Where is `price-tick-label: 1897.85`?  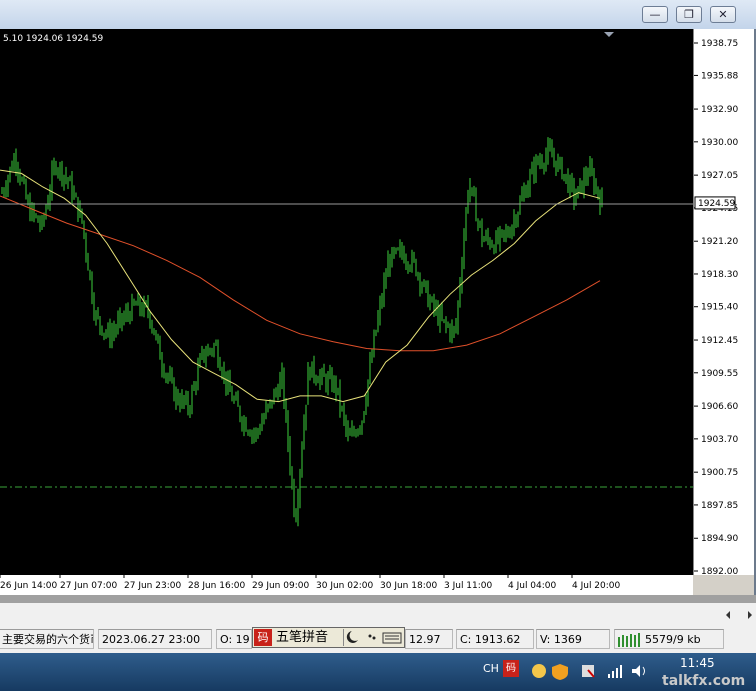 price-tick-label: 1897.85 is located at coordinates (719, 506).